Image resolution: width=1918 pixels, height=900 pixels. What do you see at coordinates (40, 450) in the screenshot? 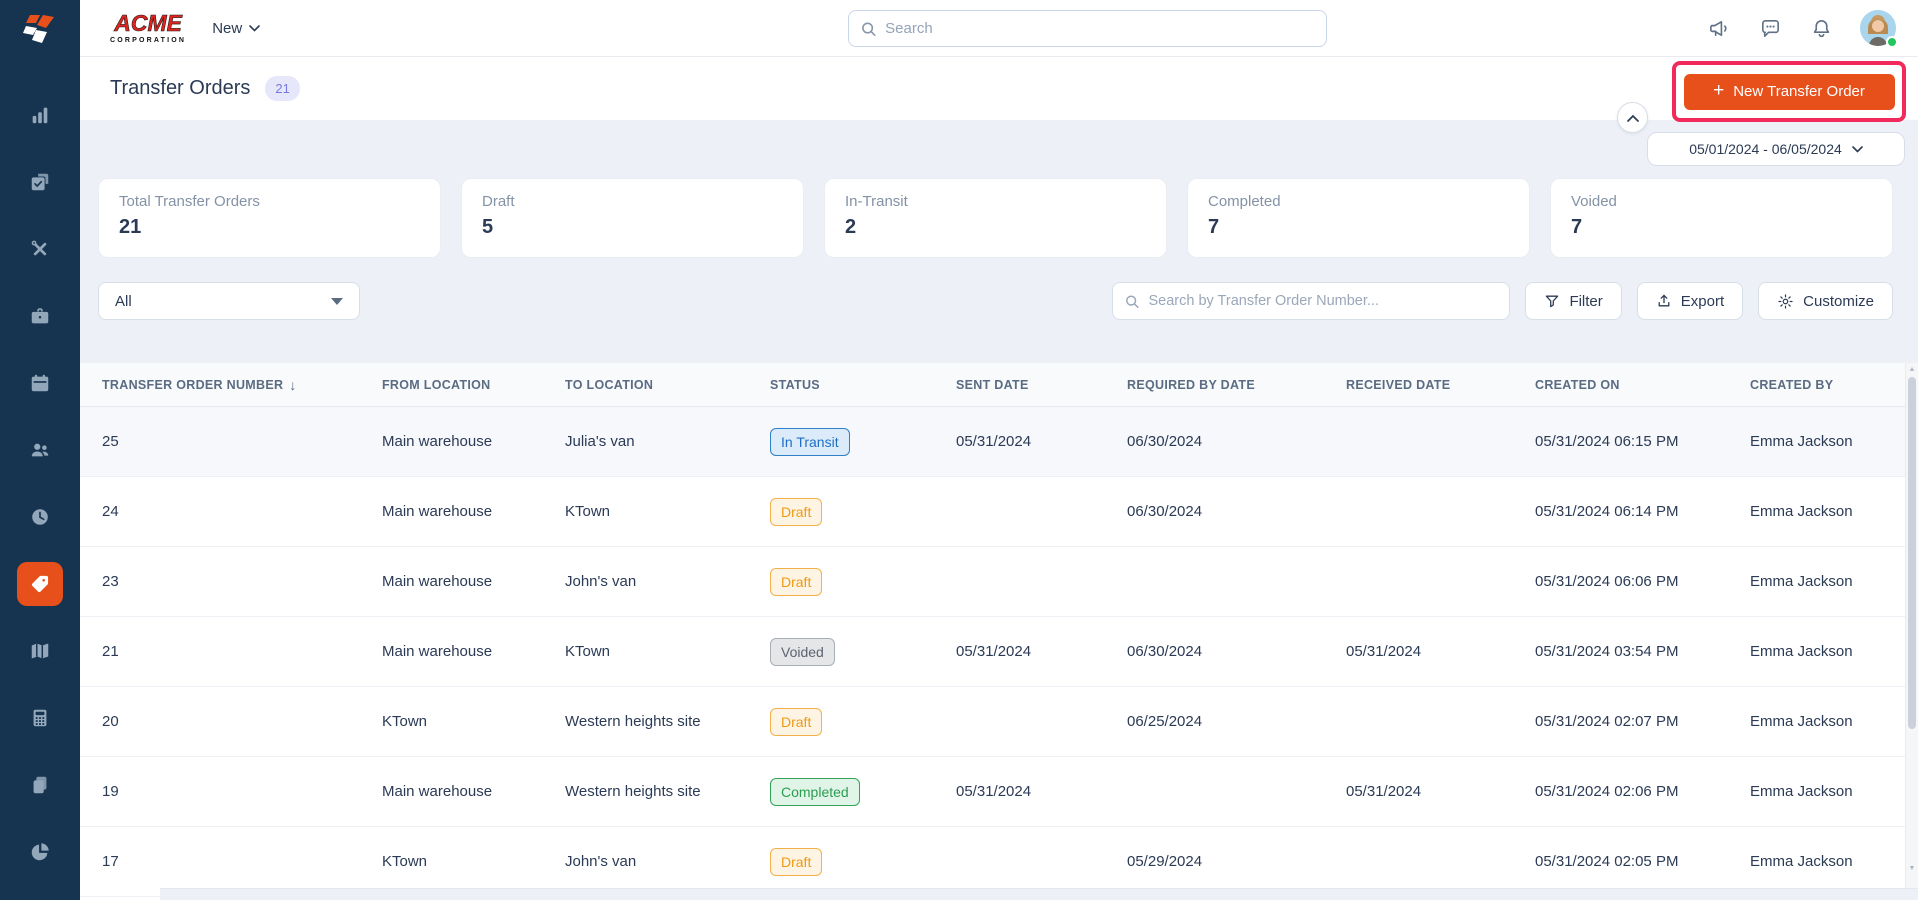
I see `sidebar-item-users` at bounding box center [40, 450].